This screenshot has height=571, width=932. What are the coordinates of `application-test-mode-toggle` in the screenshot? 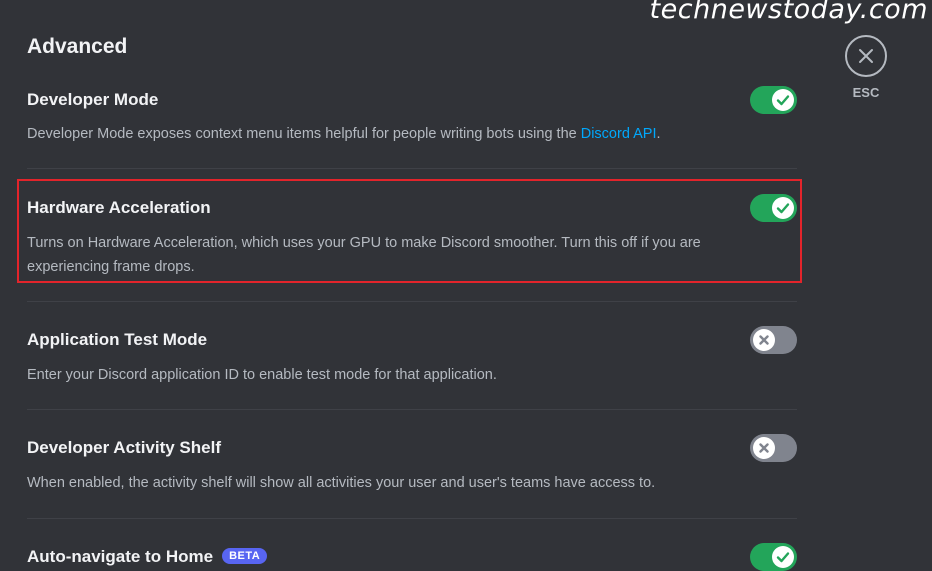 It's located at (773, 340).